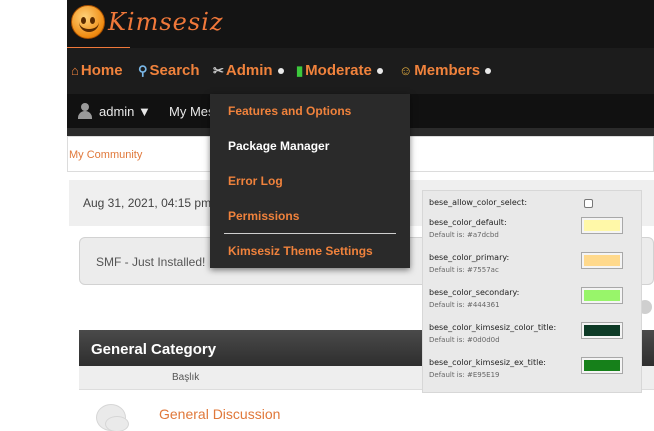 The image size is (654, 431). Describe the element at coordinates (602, 260) in the screenshot. I see `color-primary-picker` at that location.